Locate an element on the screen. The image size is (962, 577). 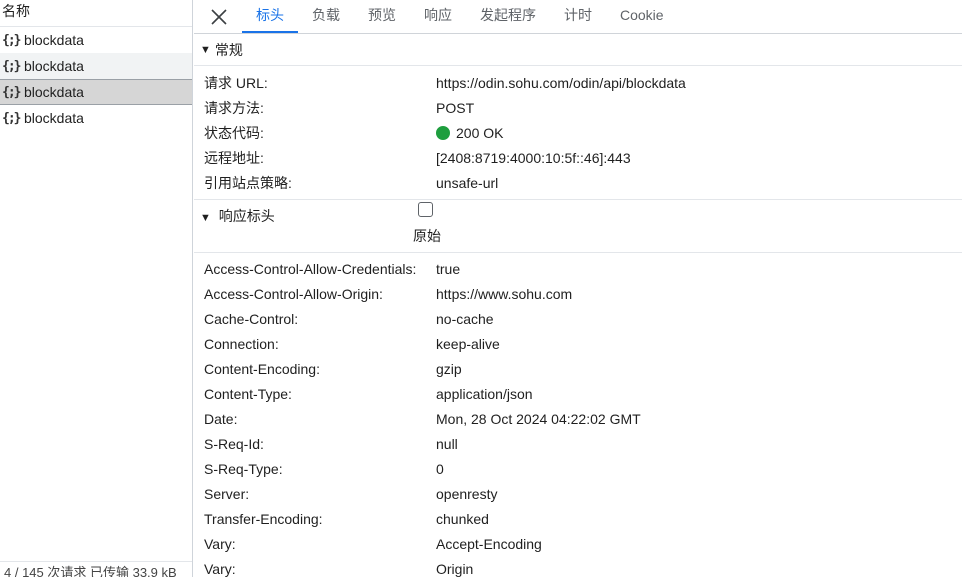
response-header-row: Transfer-Encoding: chunked is located at coordinates (578, 518).